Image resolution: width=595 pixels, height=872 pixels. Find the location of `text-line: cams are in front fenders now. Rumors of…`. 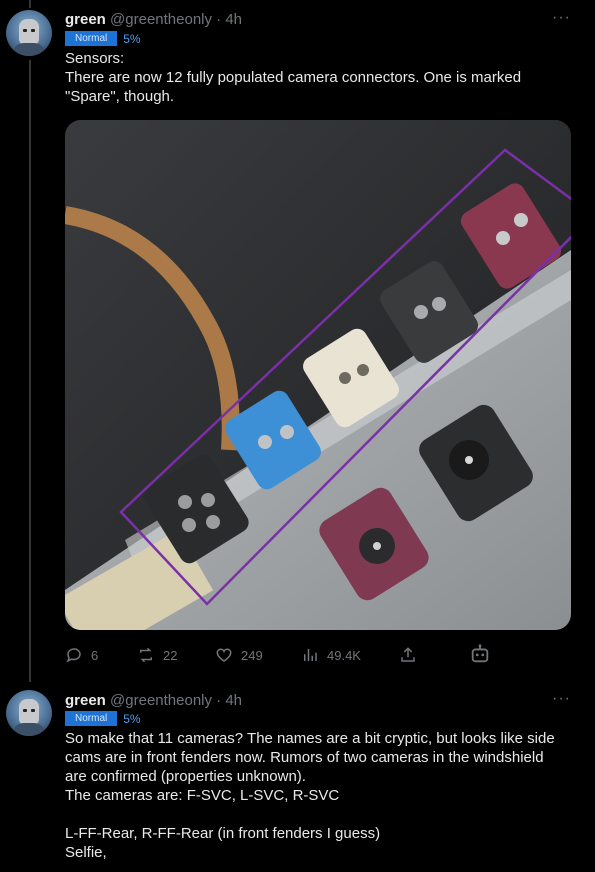

text-line: cams are in front fenders now. Rumors of… is located at coordinates (304, 757).